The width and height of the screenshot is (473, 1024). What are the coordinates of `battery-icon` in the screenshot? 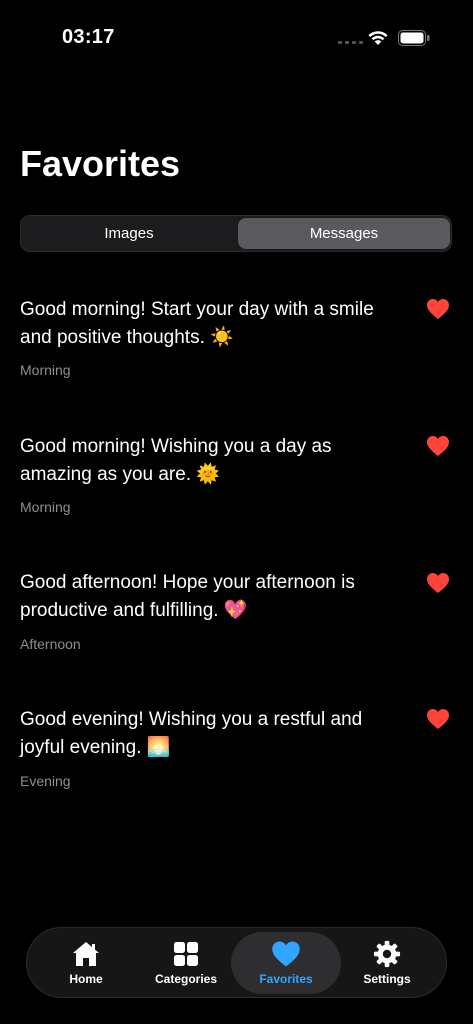 It's located at (414, 38).